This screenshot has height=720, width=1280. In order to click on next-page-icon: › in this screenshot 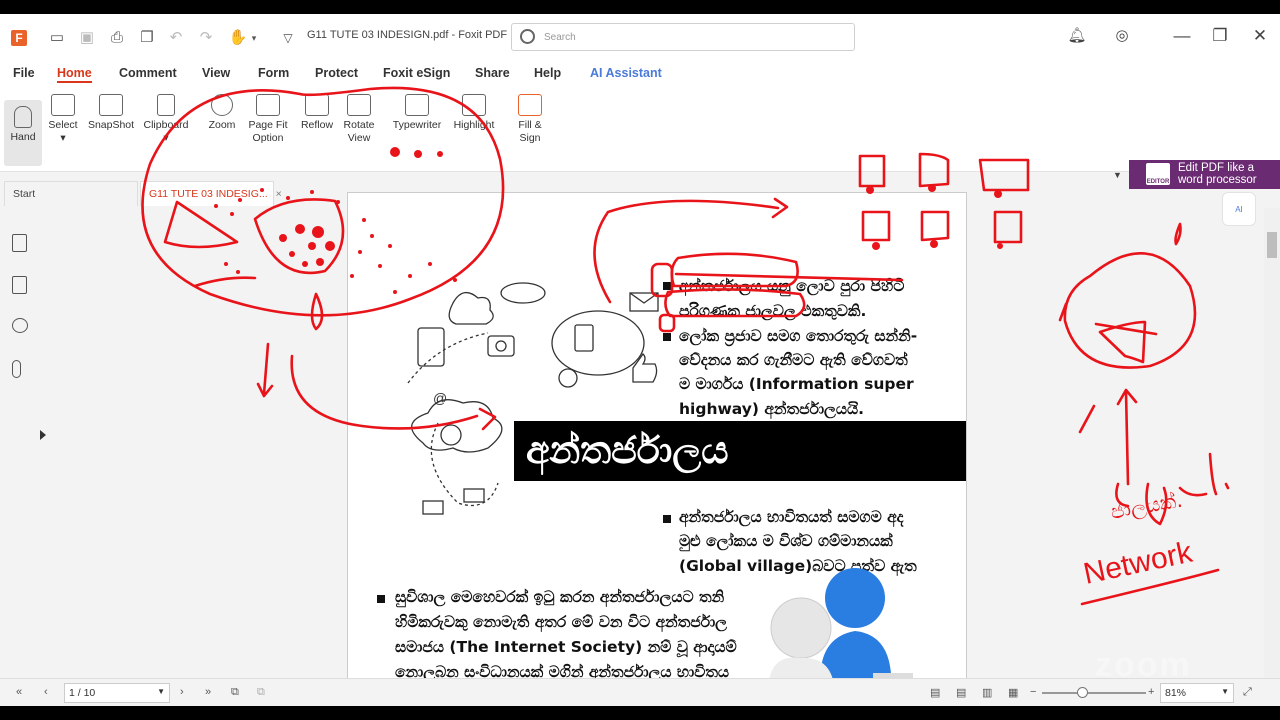, I will do `click(182, 692)`.